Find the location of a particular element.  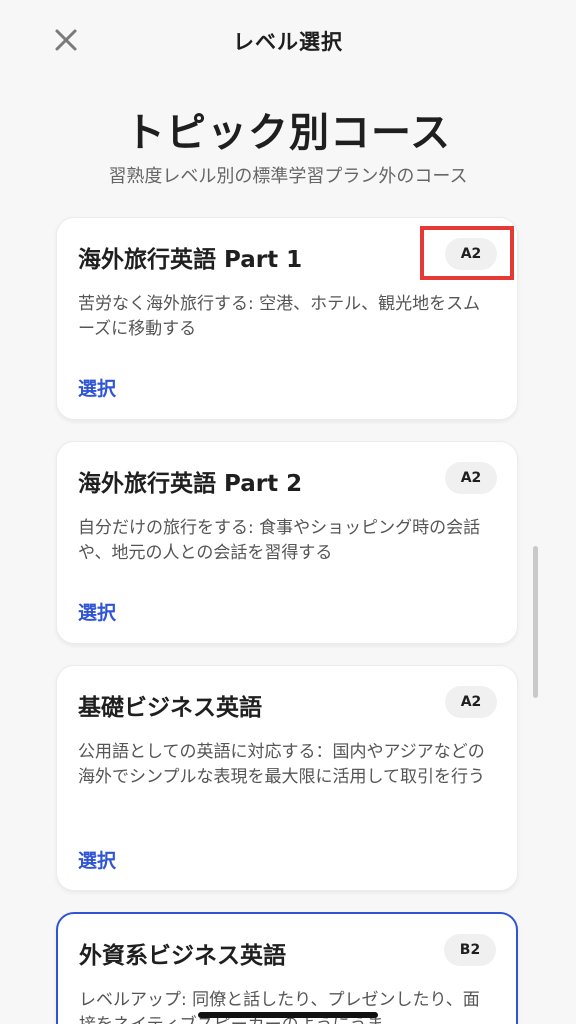

course-title: 基礎ビジネス英語 is located at coordinates (170, 708).